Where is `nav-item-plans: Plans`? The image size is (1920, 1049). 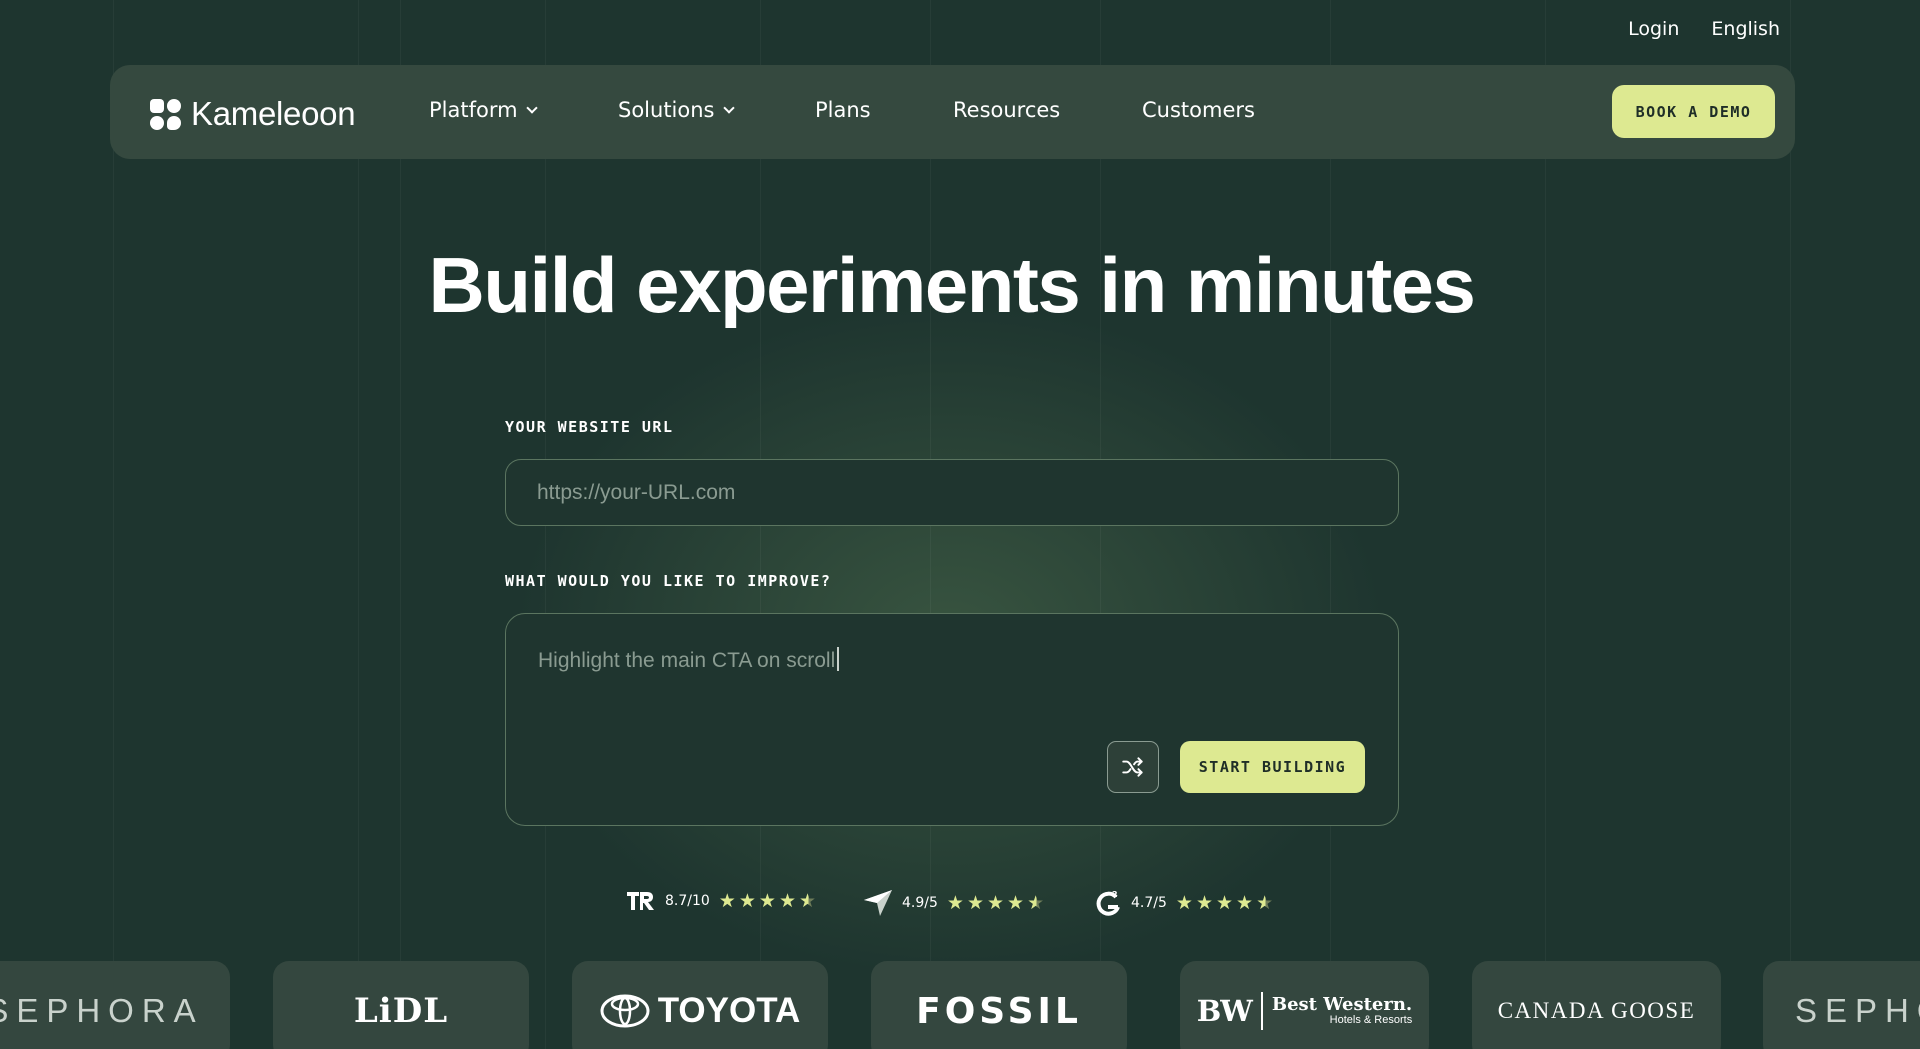
nav-item-plans: Plans is located at coordinates (843, 110).